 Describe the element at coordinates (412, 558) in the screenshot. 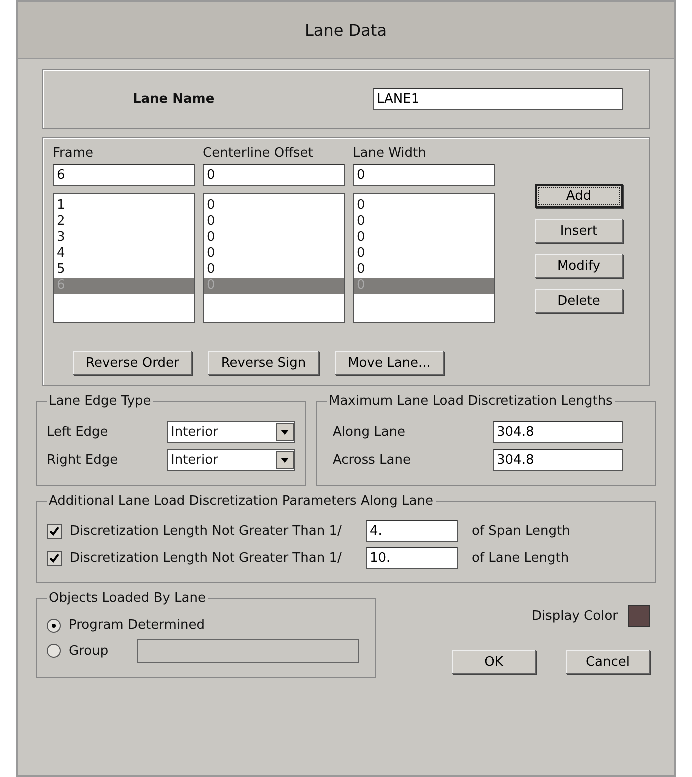

I see `divisor-field: 10.` at that location.